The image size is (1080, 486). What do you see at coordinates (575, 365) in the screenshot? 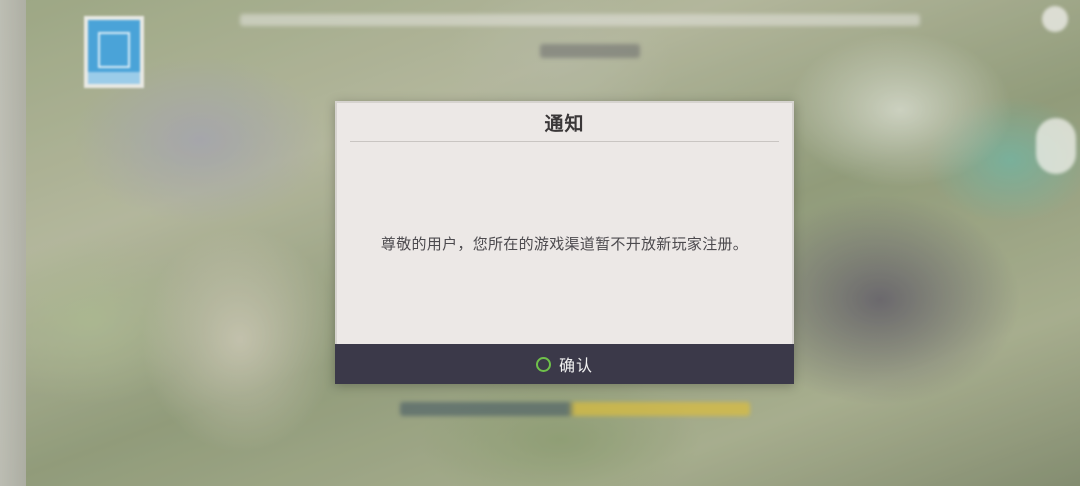
I see `confirm-label: 确认` at bounding box center [575, 365].